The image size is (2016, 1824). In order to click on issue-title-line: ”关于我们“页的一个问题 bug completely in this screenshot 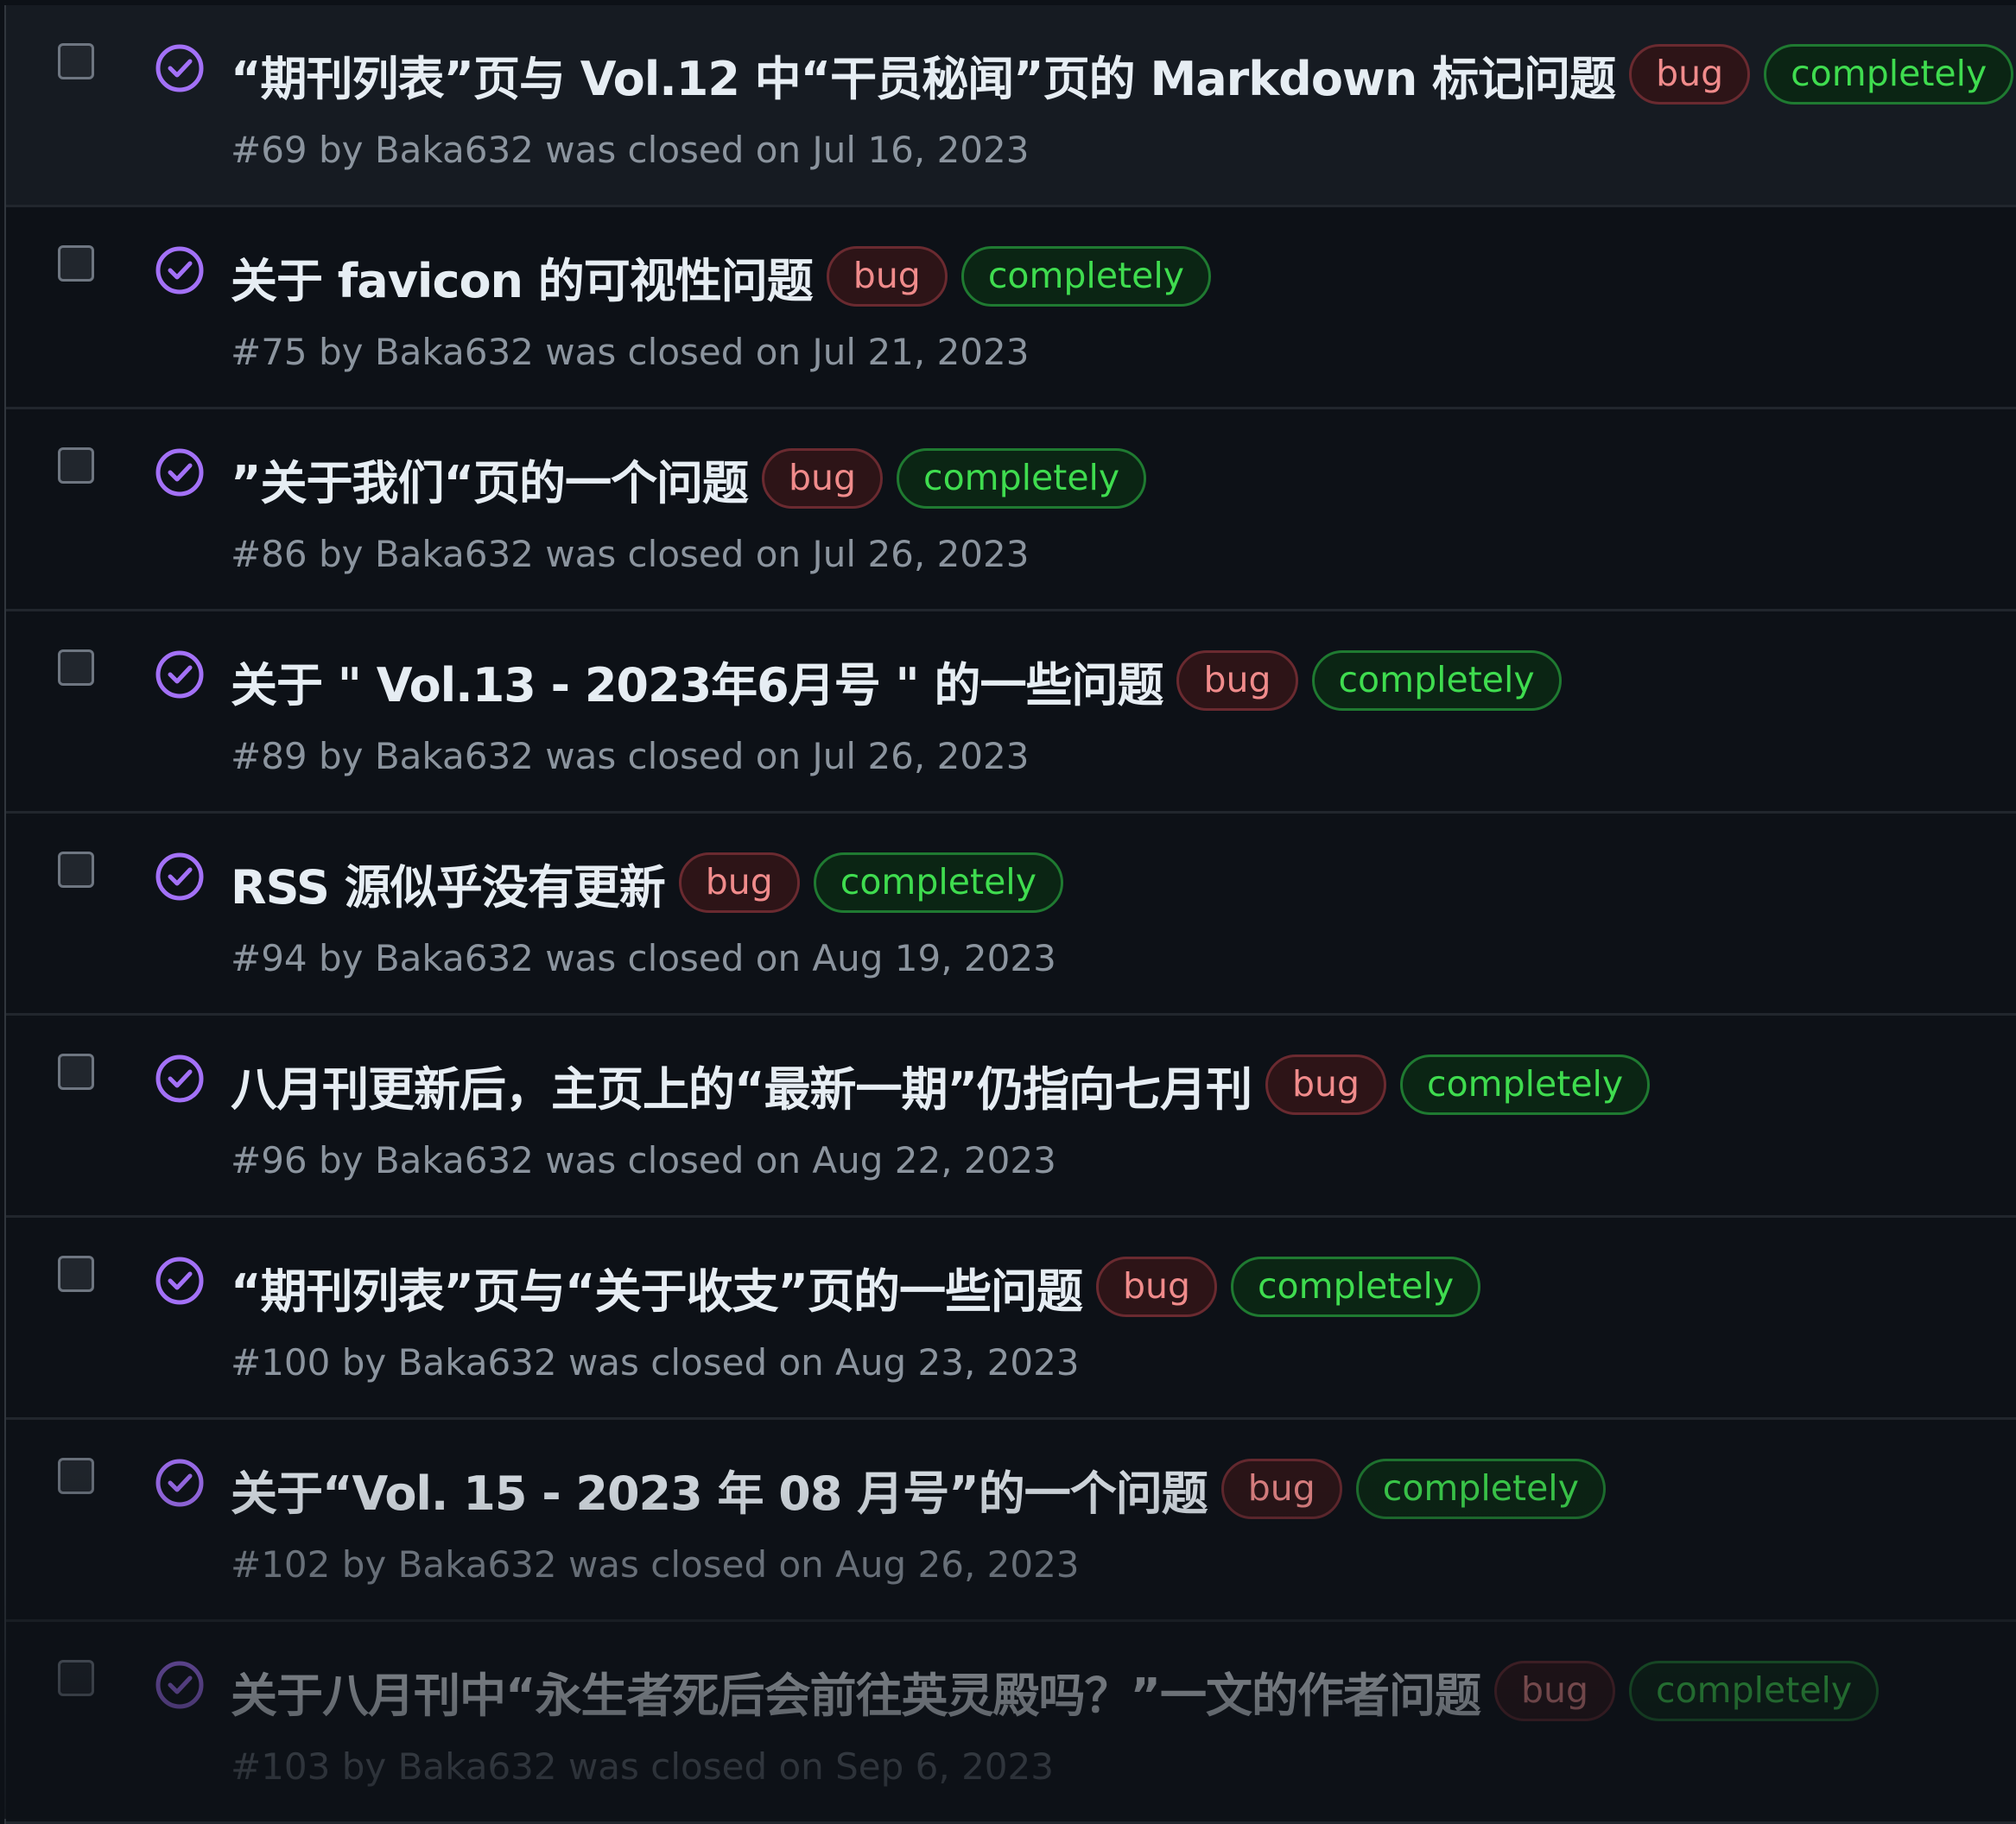, I will do `click(1120, 479)`.